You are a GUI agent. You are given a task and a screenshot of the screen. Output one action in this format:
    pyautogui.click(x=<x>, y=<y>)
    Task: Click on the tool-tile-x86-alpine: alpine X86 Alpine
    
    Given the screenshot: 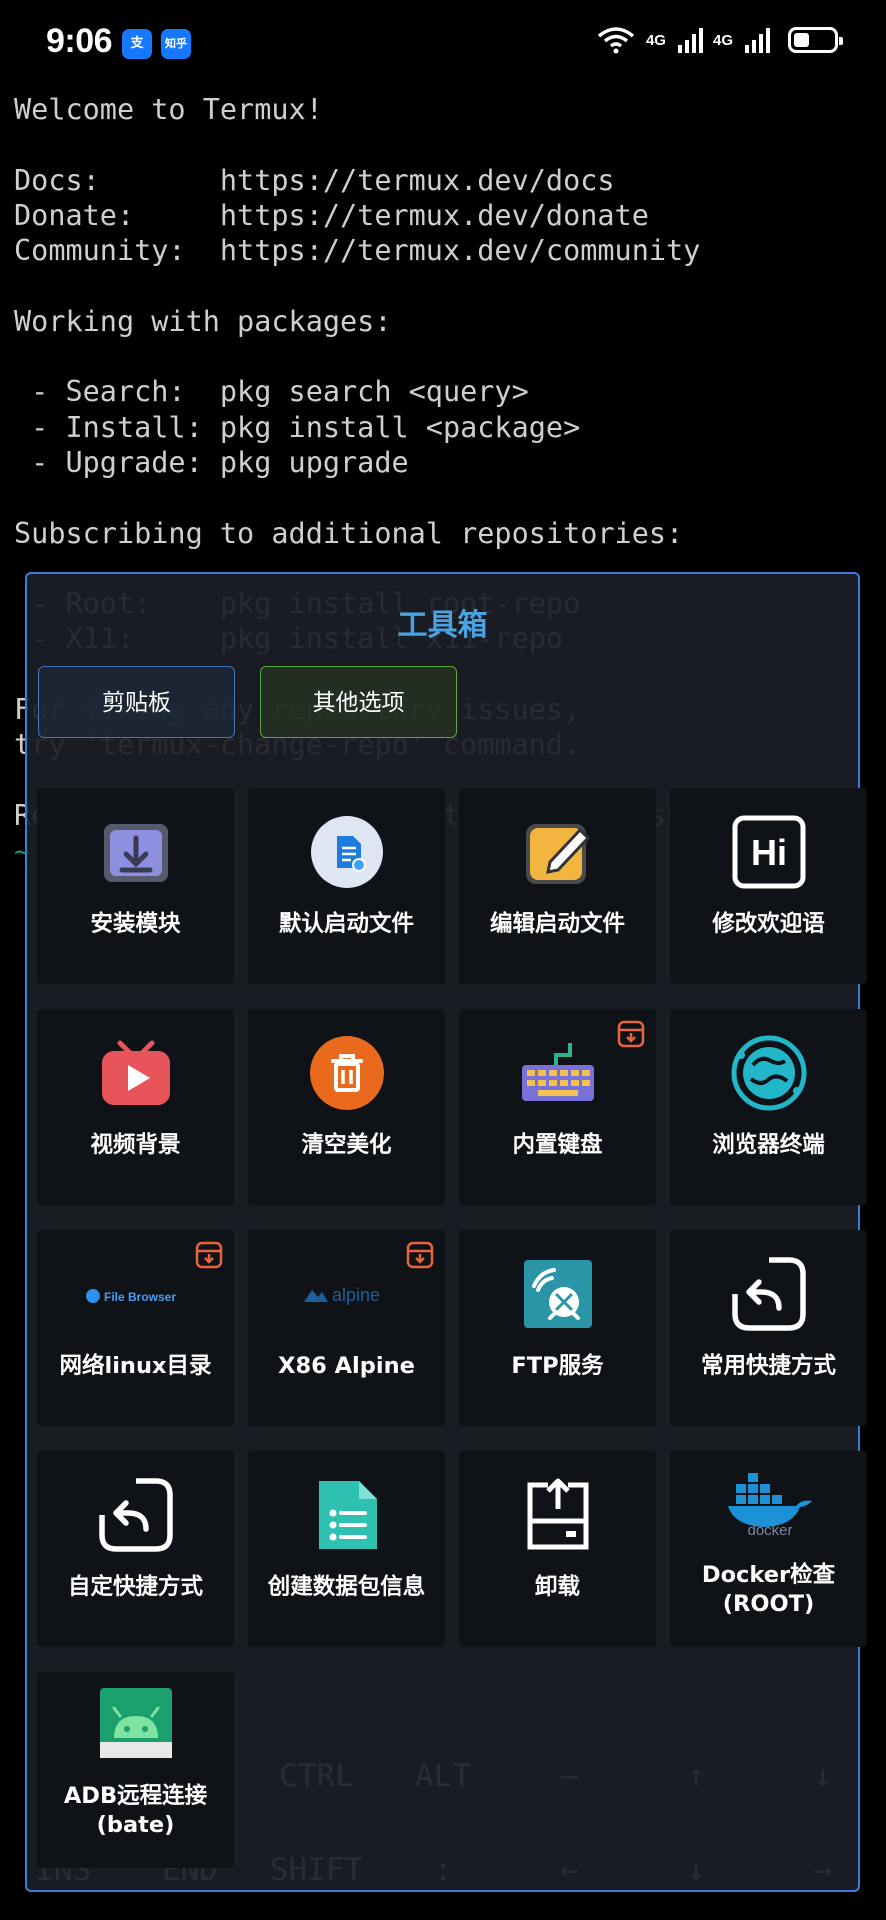 What is the action you would take?
    pyautogui.click(x=346, y=1328)
    